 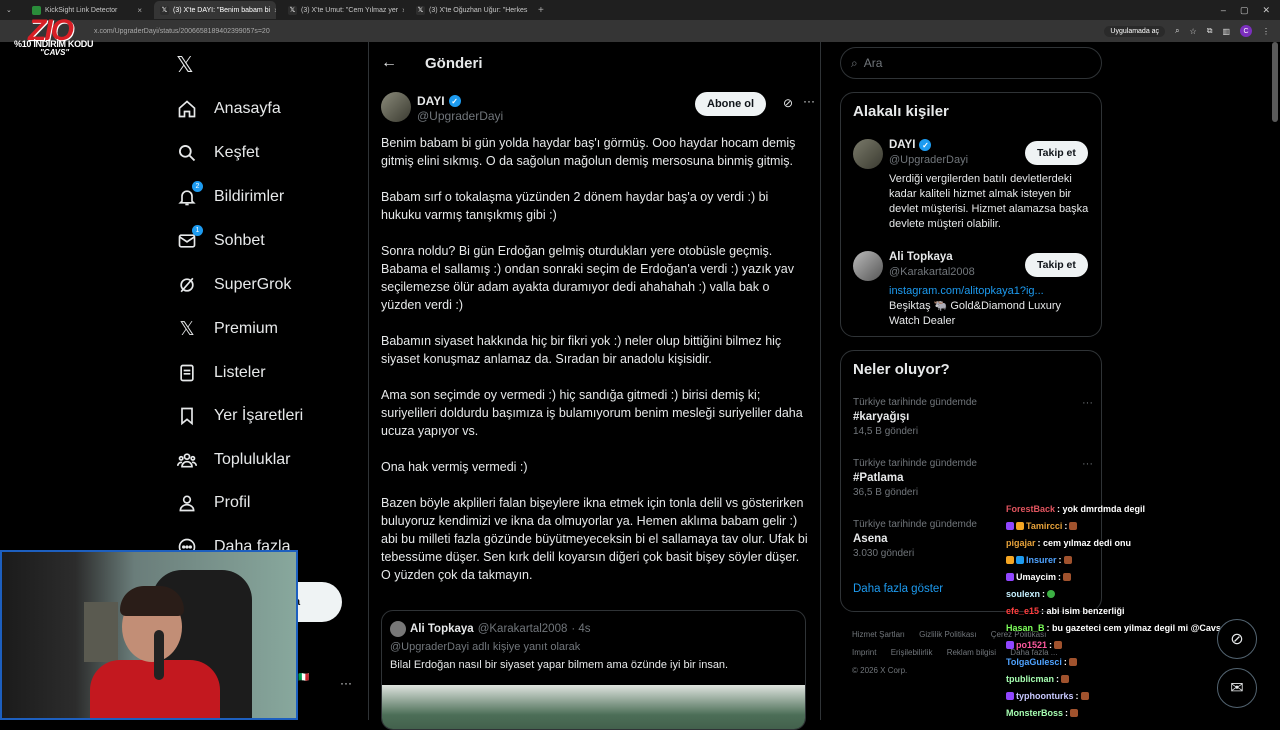 I want to click on sidebar-item-lists: Listeler, so click(x=221, y=373).